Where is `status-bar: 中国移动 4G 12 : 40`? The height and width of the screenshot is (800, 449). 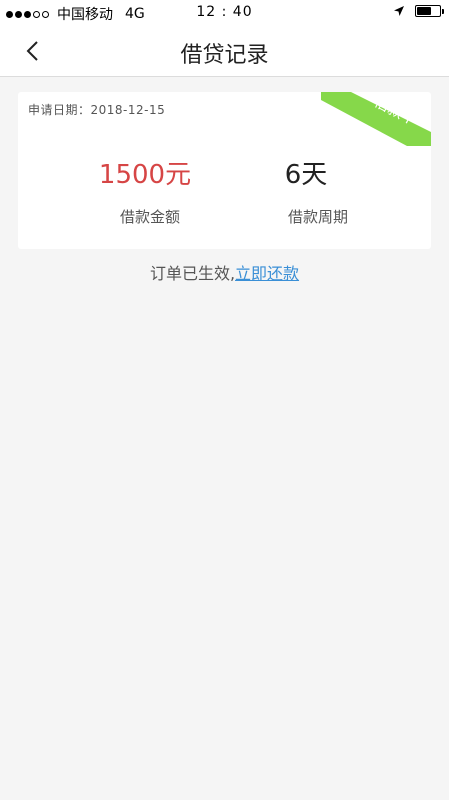 status-bar: 中国移动 4G 12 : 40 is located at coordinates (224, 13).